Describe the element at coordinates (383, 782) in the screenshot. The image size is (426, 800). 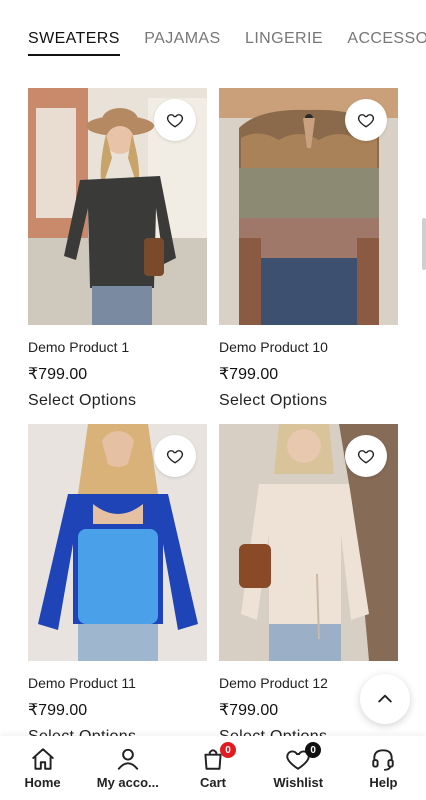
I see `nav-help-label: Help` at that location.